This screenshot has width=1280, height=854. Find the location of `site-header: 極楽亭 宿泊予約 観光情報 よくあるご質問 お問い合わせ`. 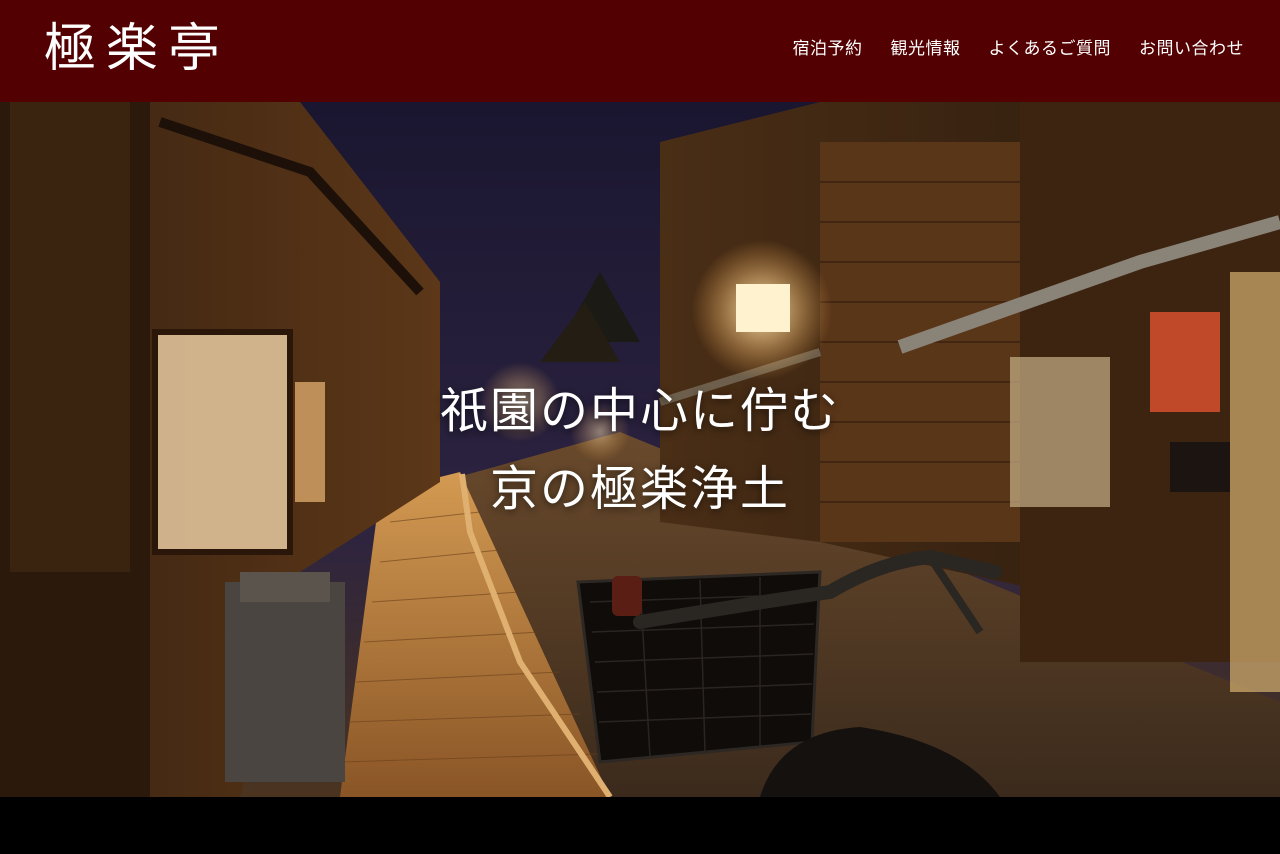

site-header: 極楽亭 宿泊予約 観光情報 よくあるご質問 お問い合わせ is located at coordinates (640, 51).